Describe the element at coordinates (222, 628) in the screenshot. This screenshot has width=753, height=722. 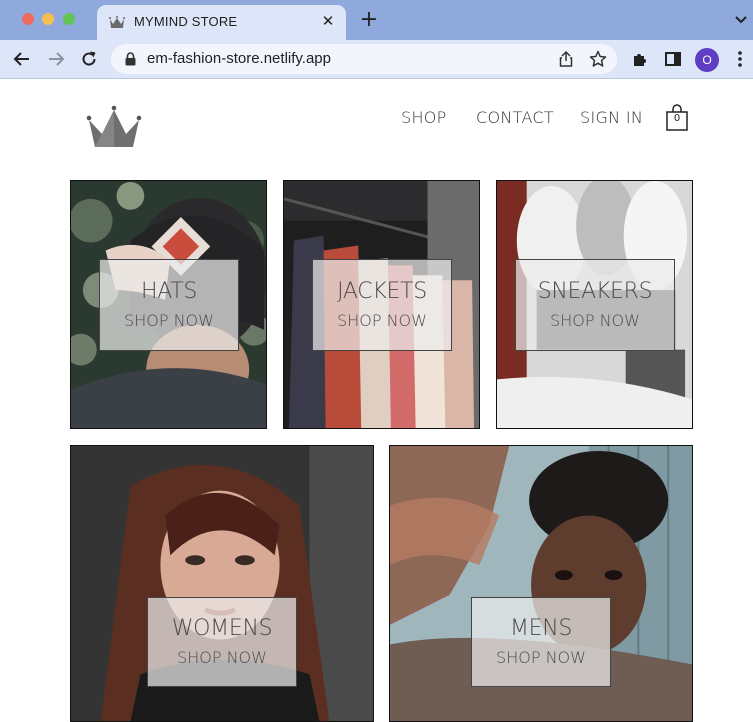
I see `category-title: WOMENS` at that location.